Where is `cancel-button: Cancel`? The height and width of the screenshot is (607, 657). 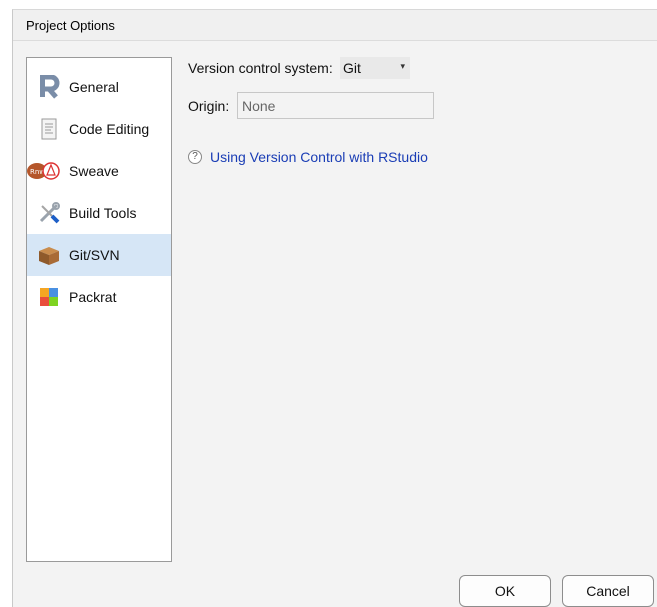 cancel-button: Cancel is located at coordinates (608, 591).